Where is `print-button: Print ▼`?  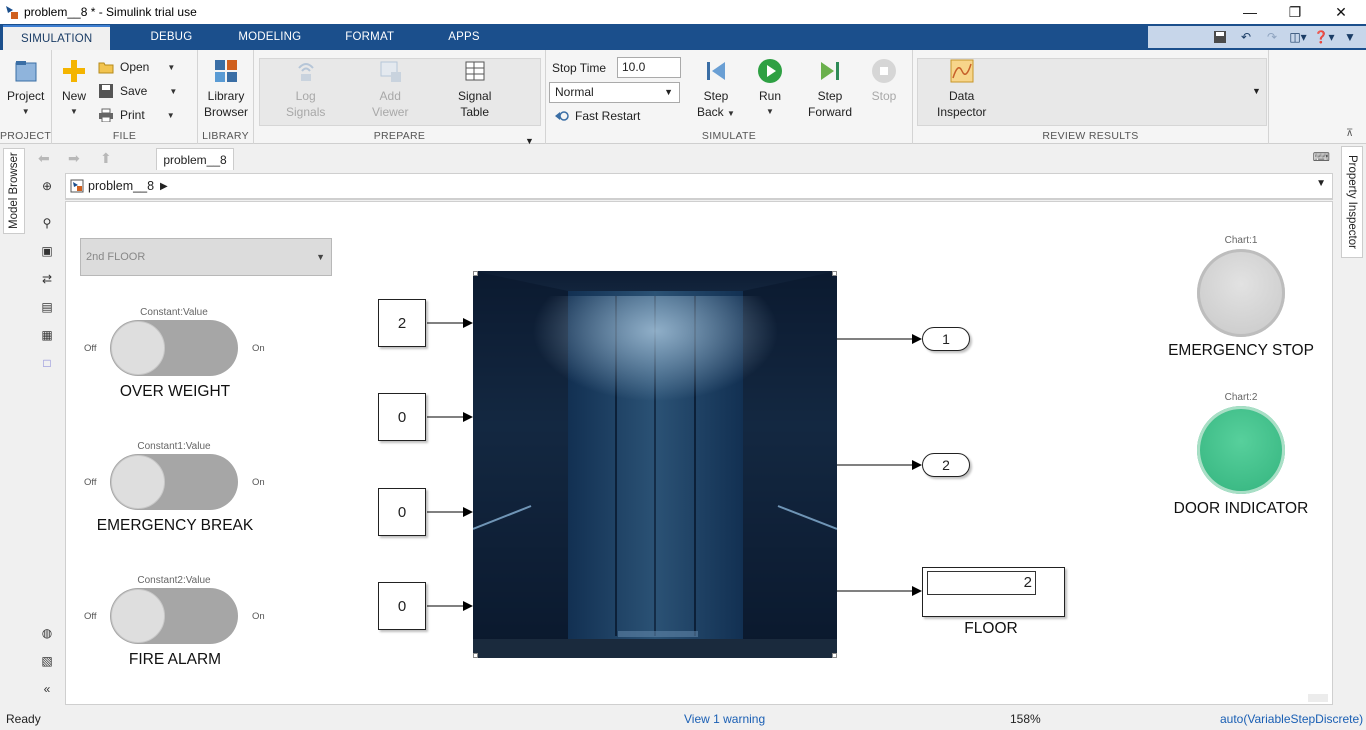 print-button: Print ▼ is located at coordinates (136, 115).